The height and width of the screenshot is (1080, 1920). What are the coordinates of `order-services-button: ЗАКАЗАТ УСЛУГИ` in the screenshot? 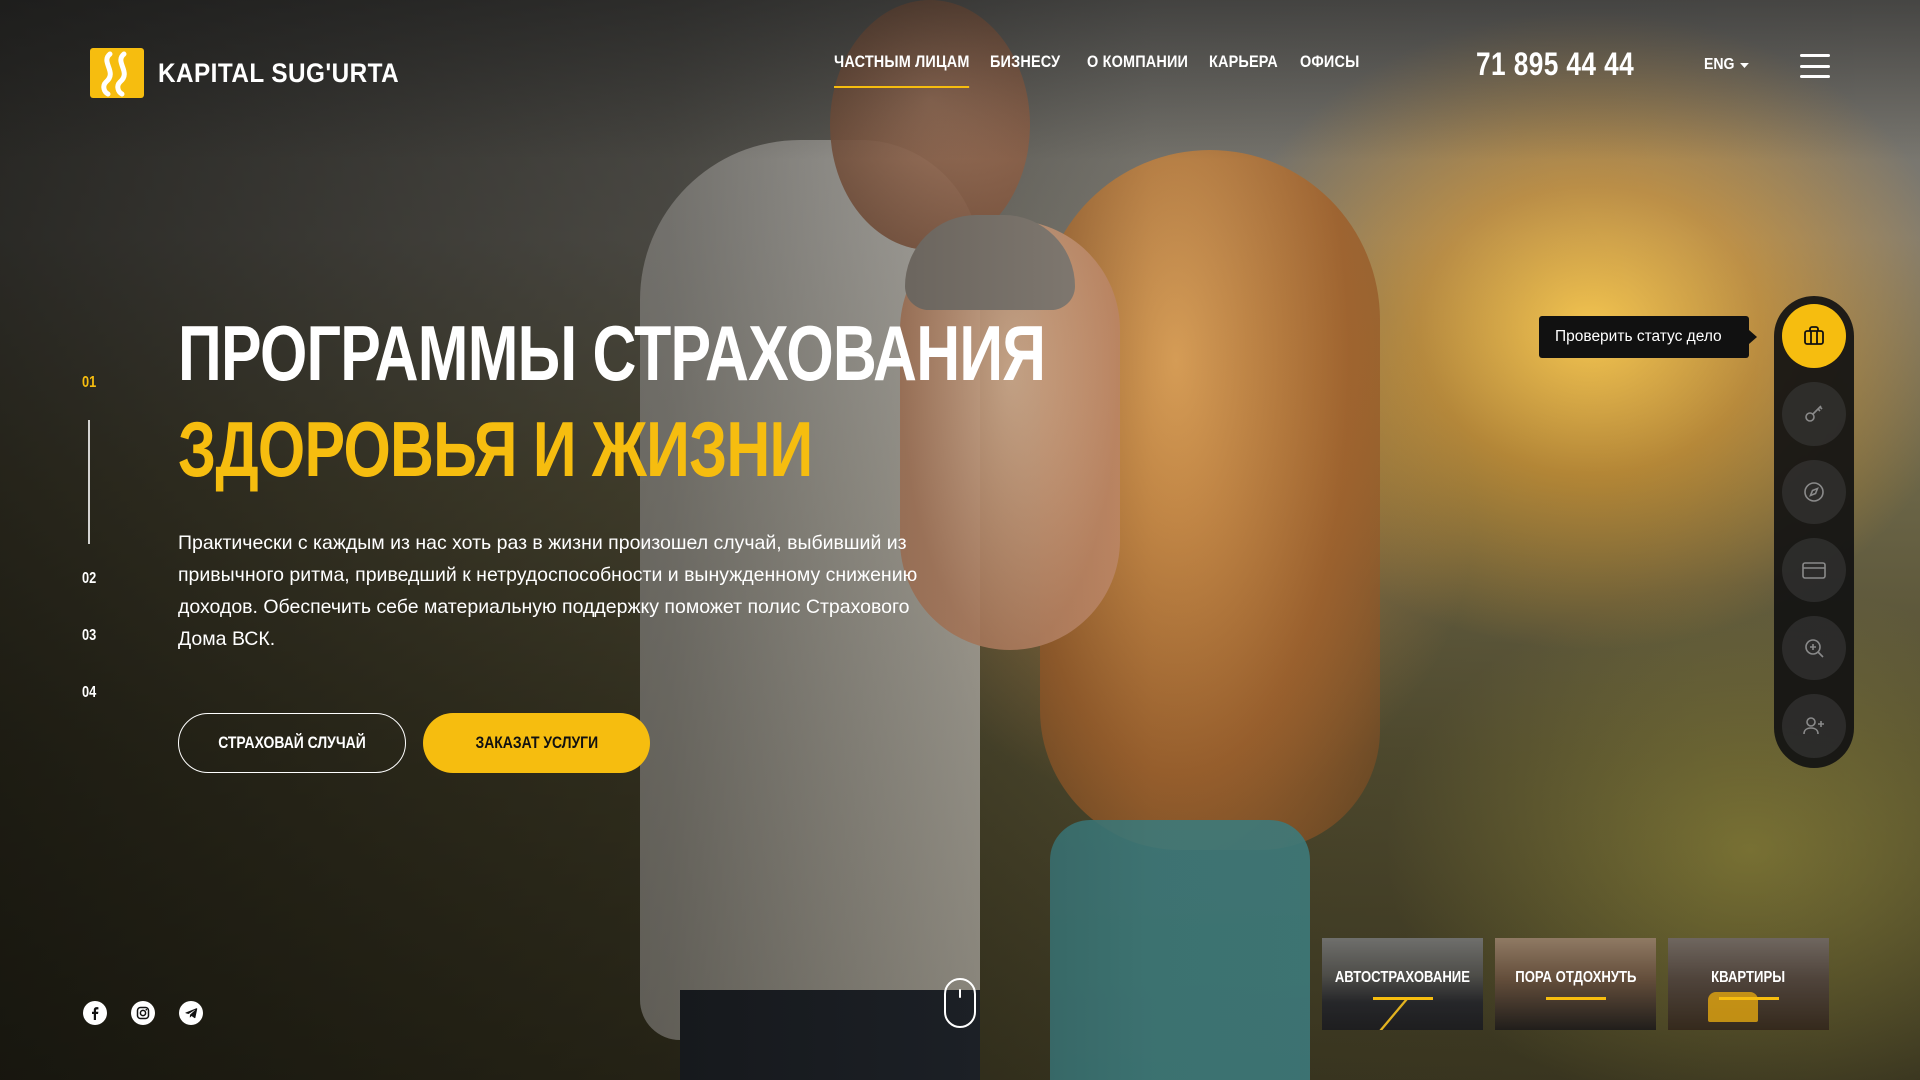 It's located at (536, 743).